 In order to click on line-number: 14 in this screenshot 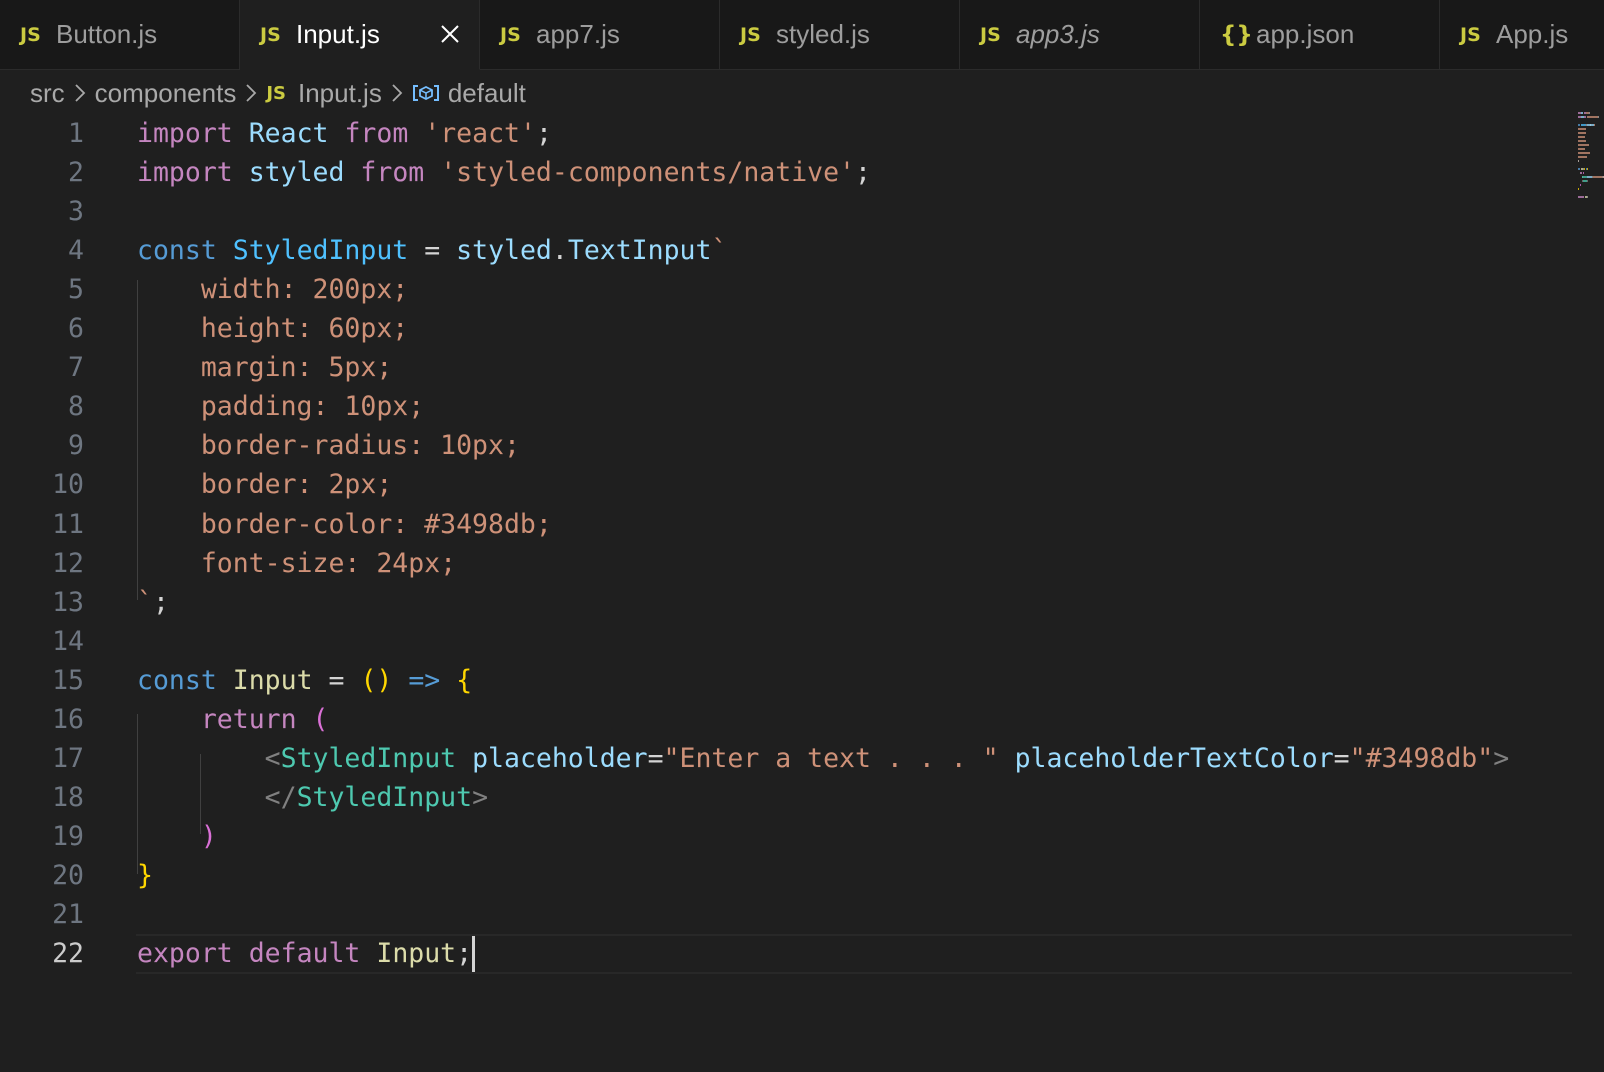, I will do `click(68, 641)`.